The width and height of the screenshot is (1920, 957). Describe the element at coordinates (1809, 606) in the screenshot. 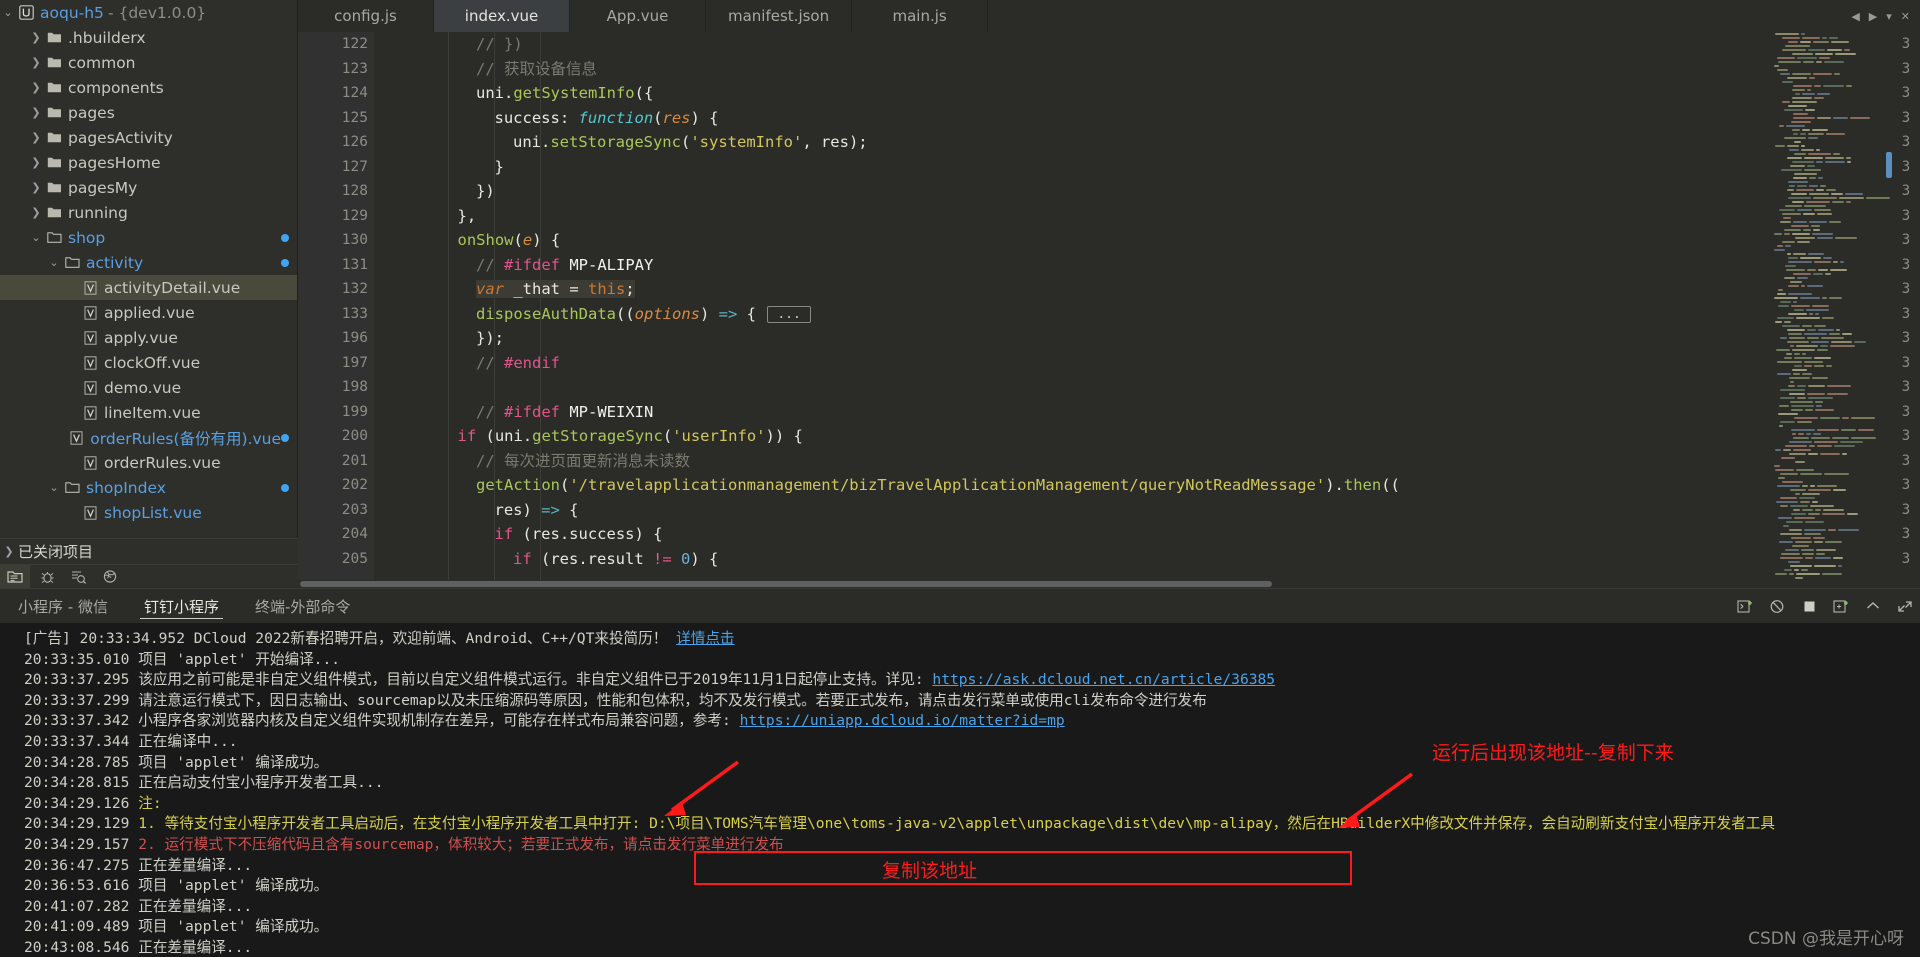

I see `stop-icon` at that location.